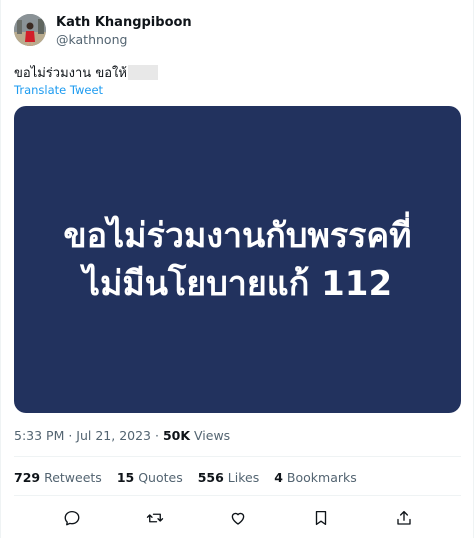 The image size is (474, 538). Describe the element at coordinates (210, 435) in the screenshot. I see `views-label: Views` at that location.